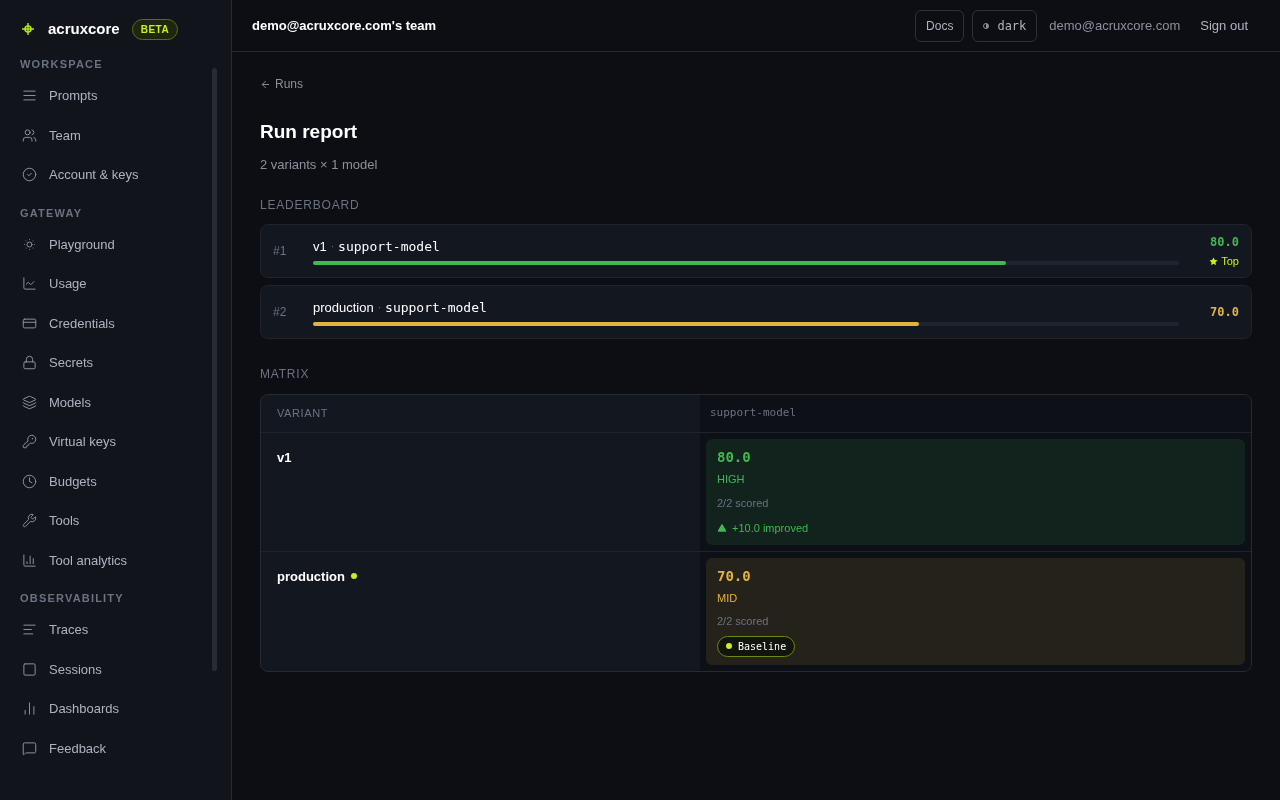 The height and width of the screenshot is (800, 1280). Describe the element at coordinates (110, 748) in the screenshot. I see `sidebar-item: Feedback` at that location.